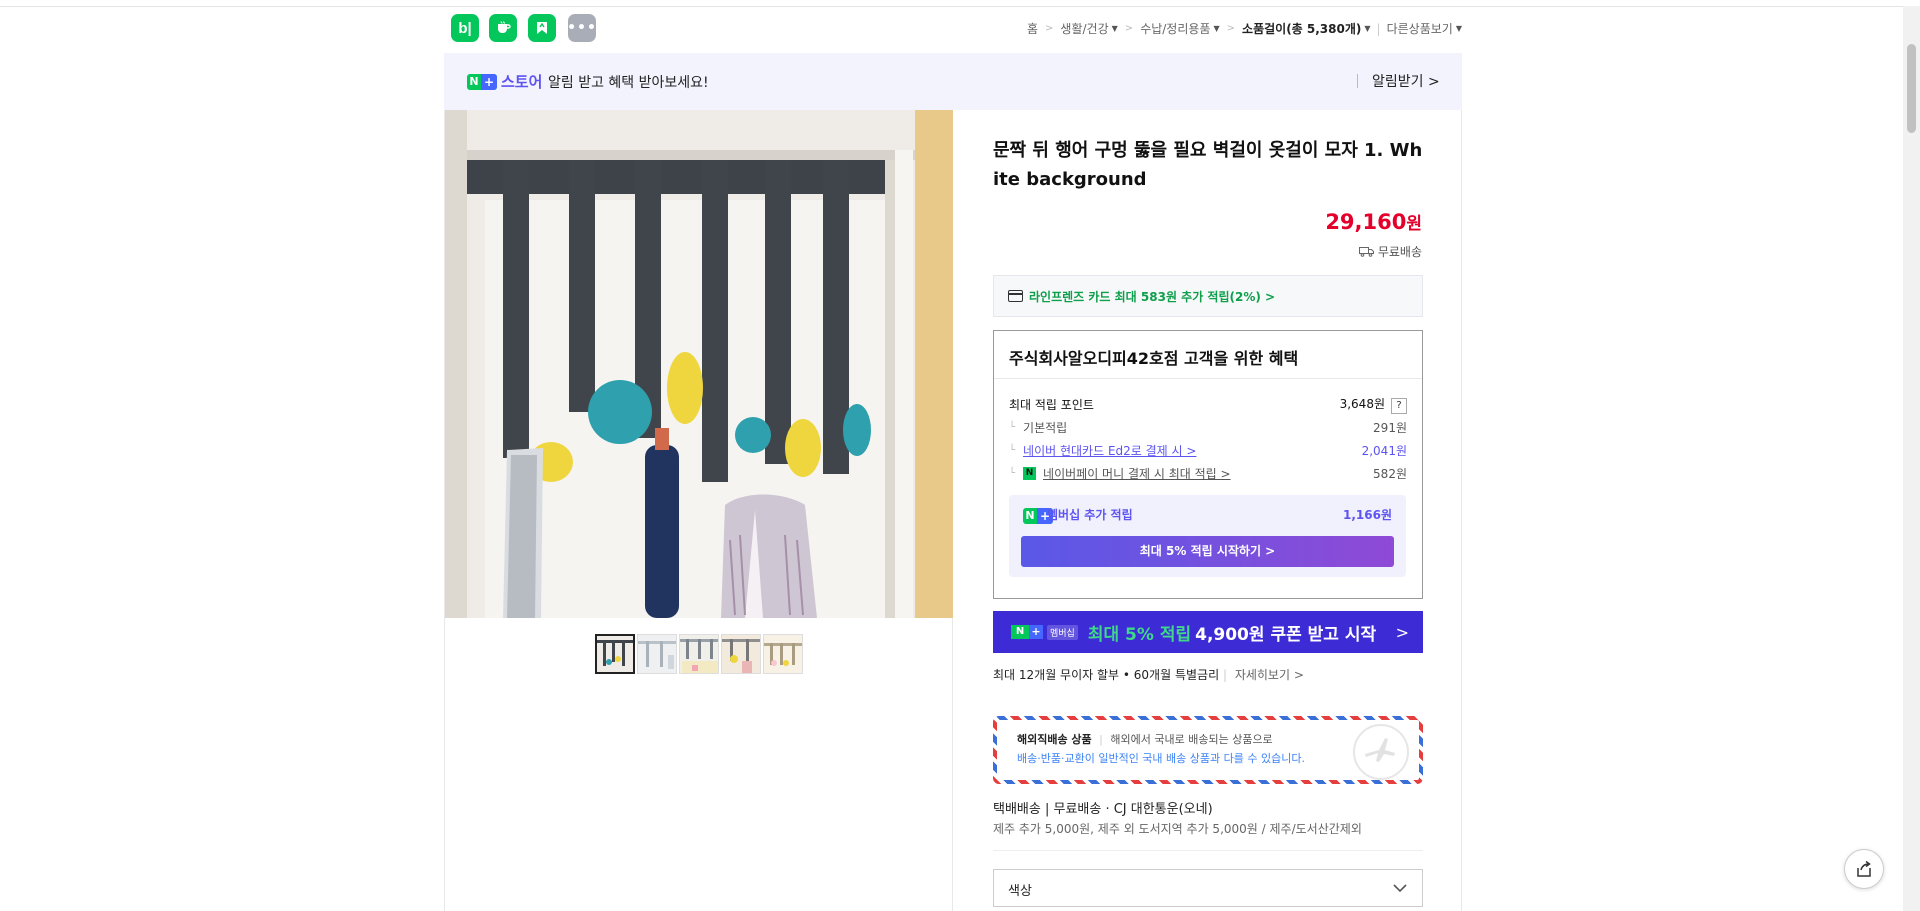 The width and height of the screenshot is (1920, 911). Describe the element at coordinates (1399, 406) in the screenshot. I see `help-icon: ?` at that location.